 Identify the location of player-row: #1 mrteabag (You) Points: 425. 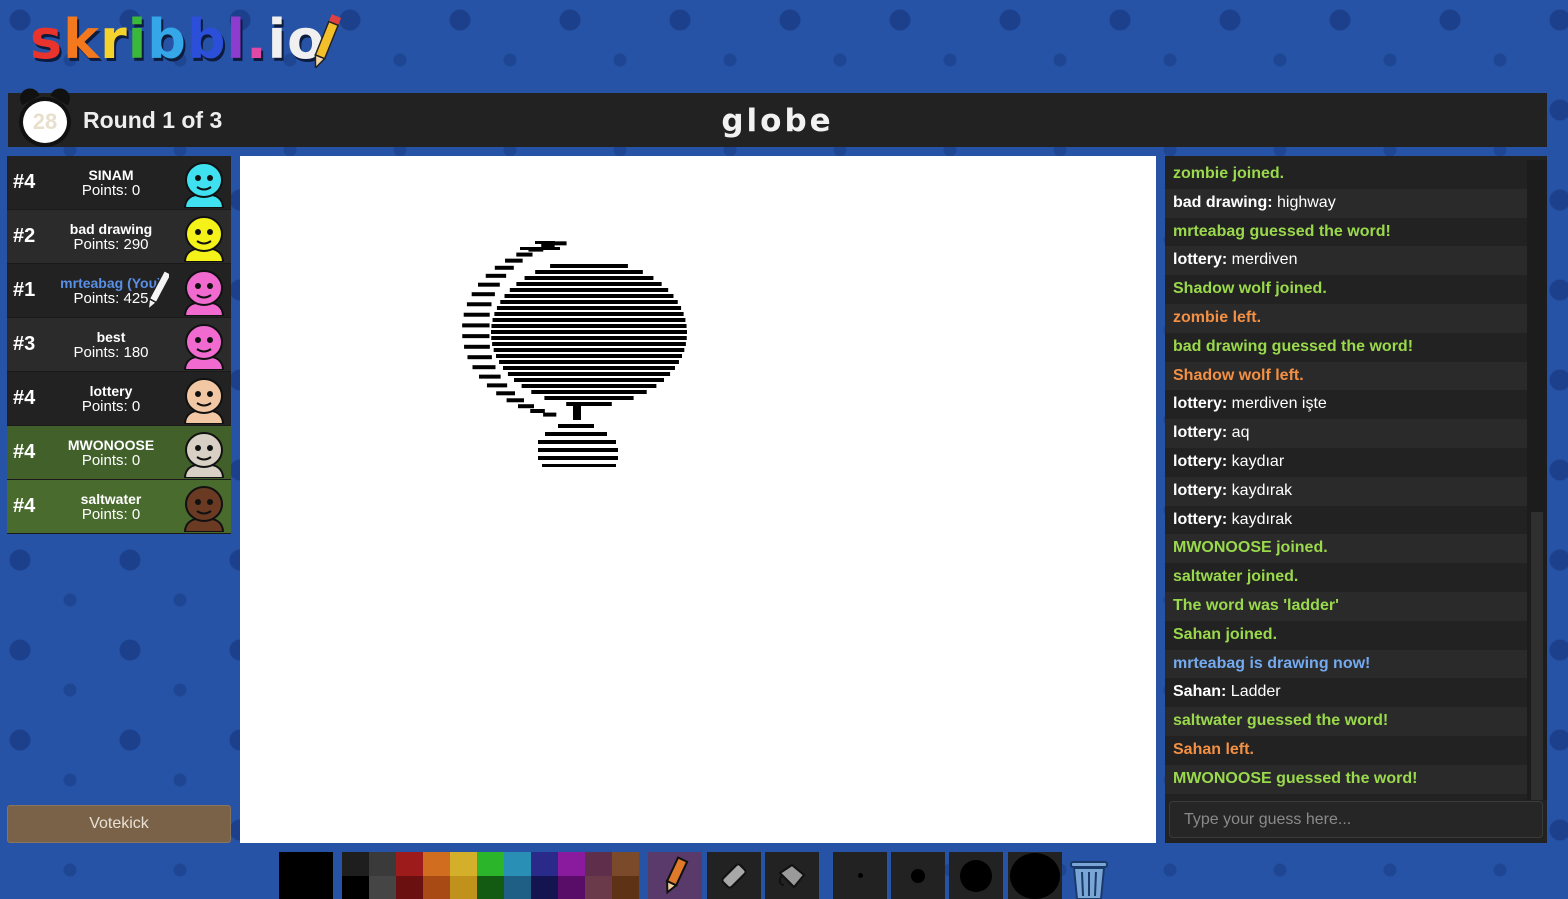
(119, 291).